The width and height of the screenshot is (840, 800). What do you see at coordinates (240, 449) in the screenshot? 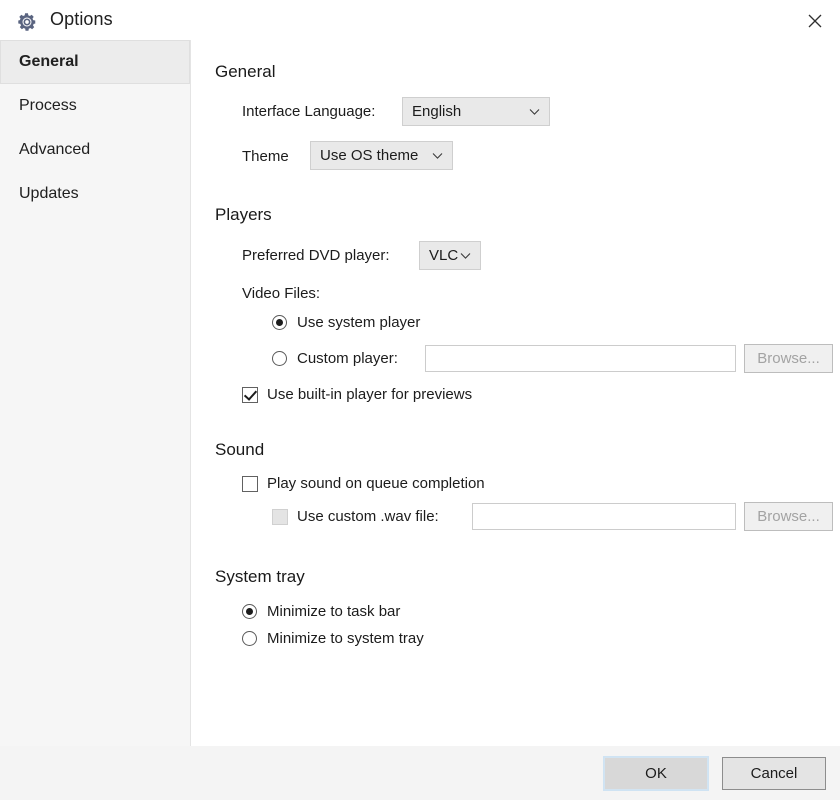
I see `sound-section-heading: Sound` at bounding box center [240, 449].